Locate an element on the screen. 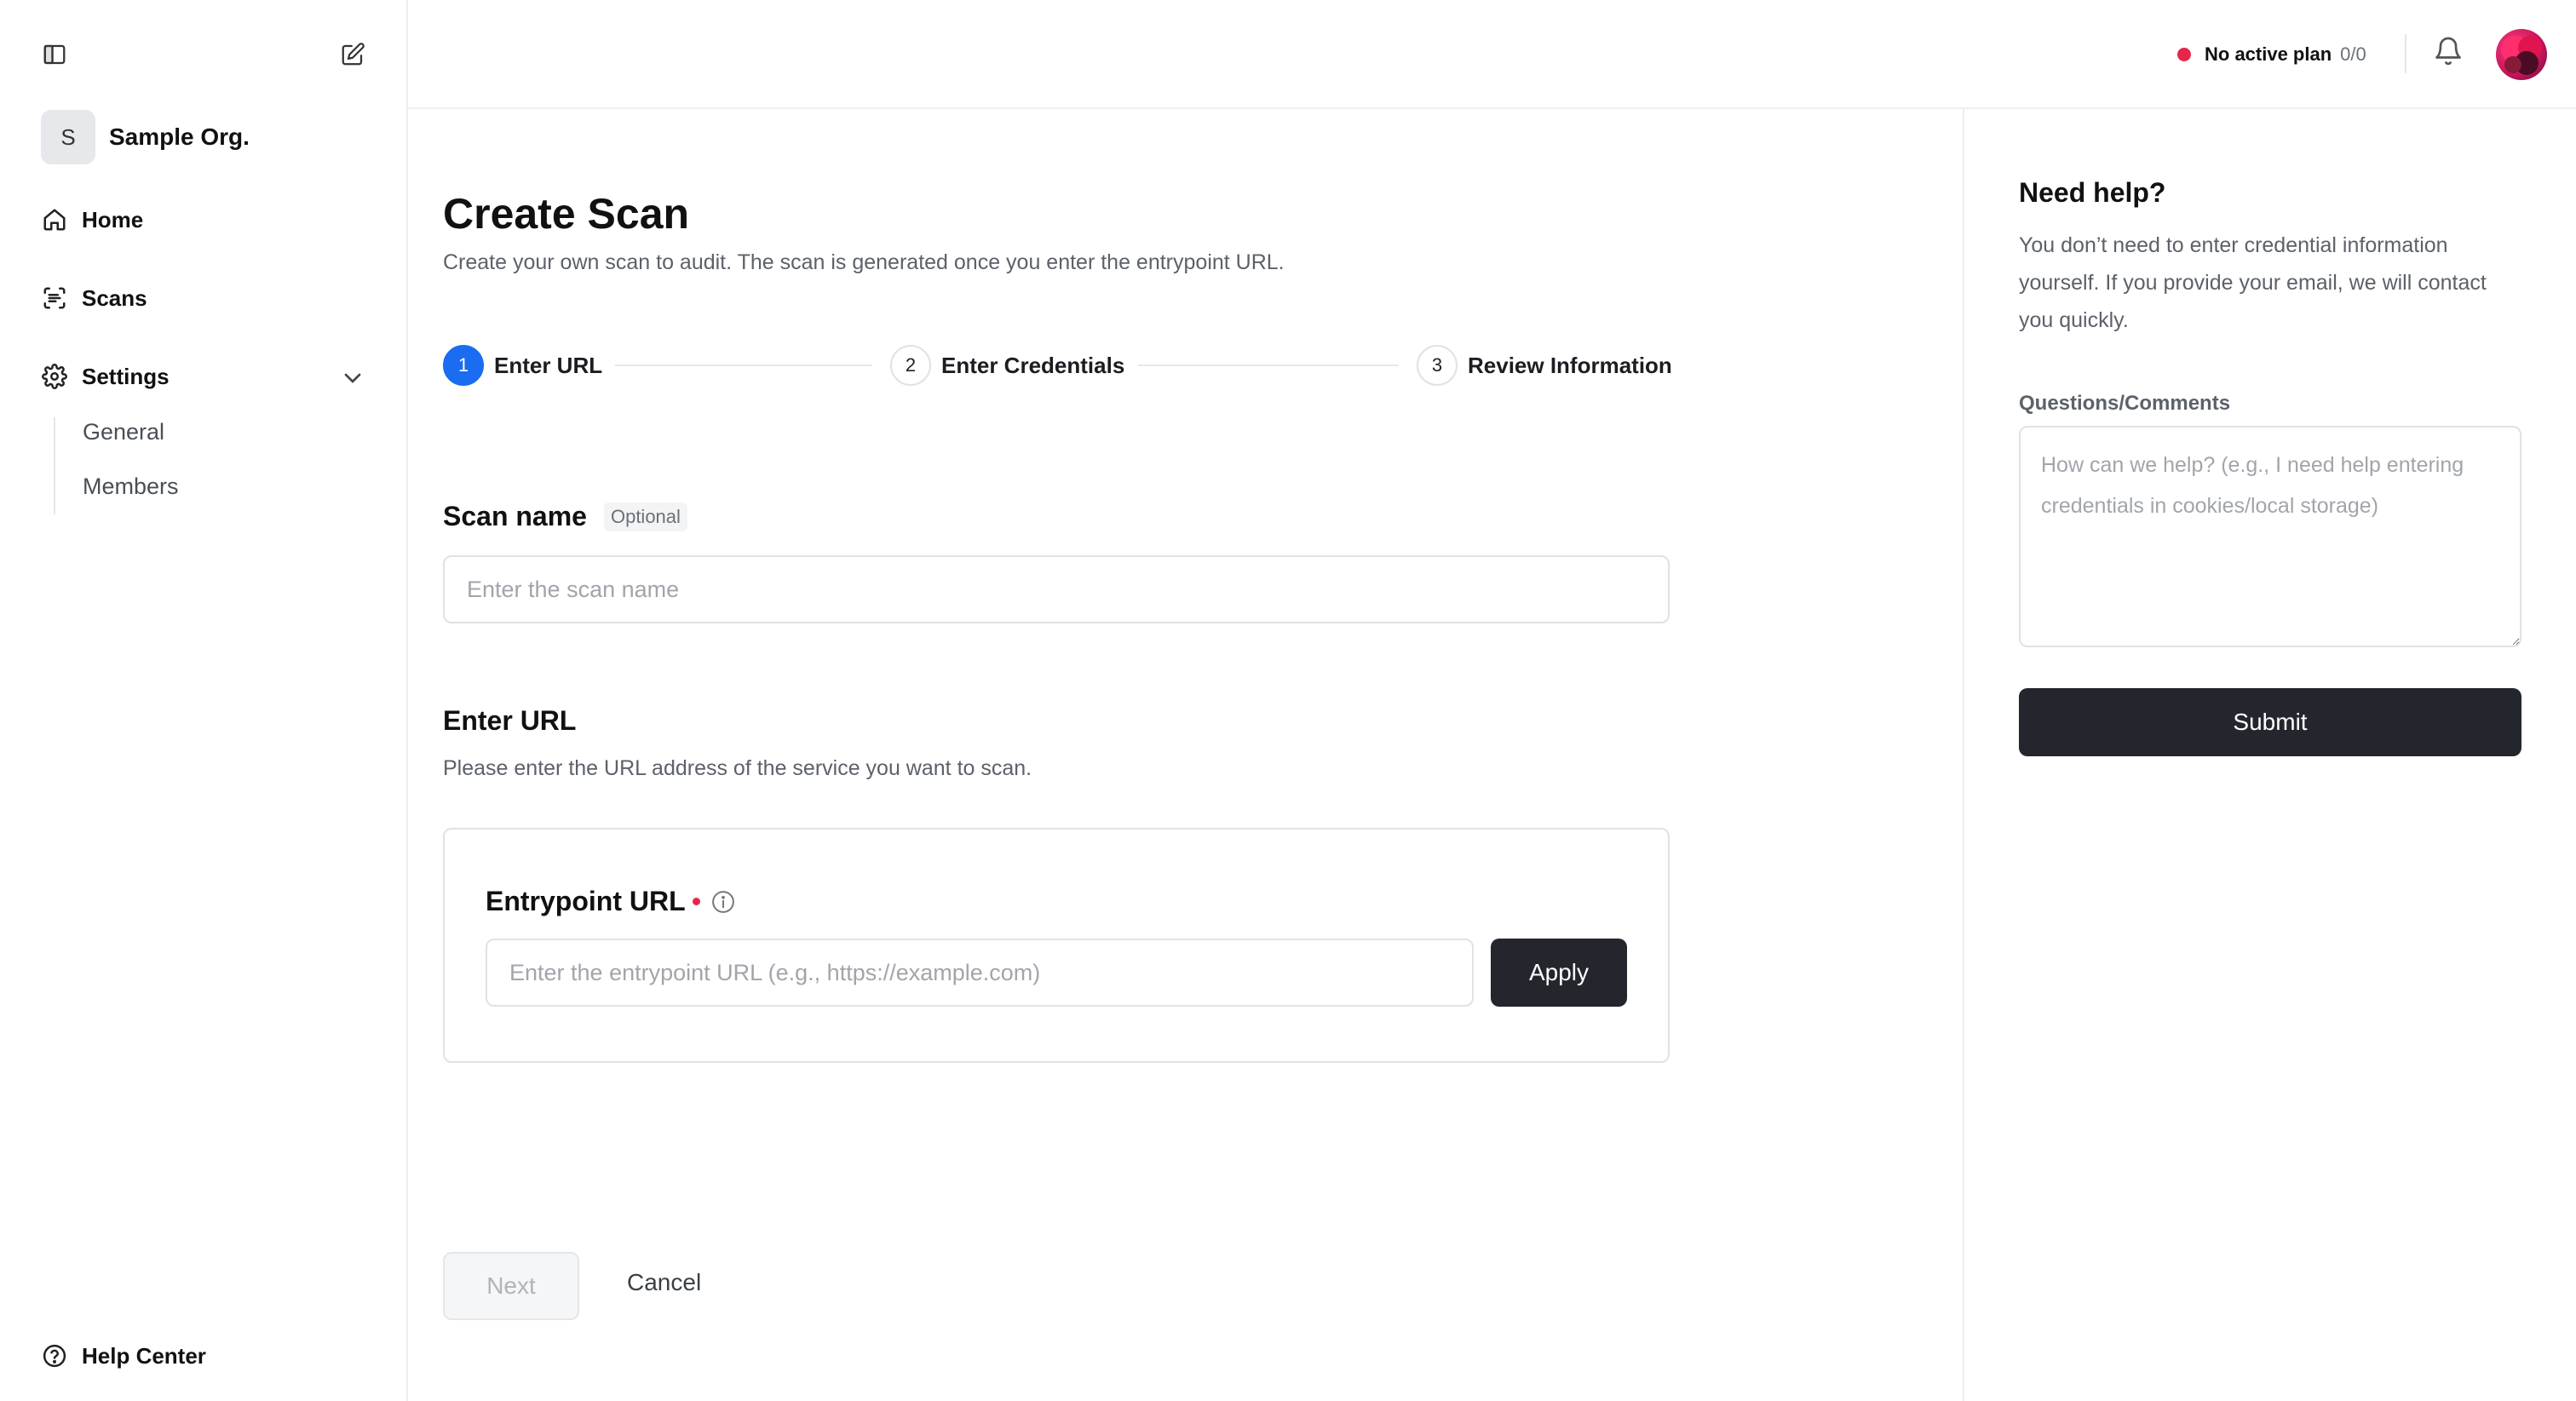 This screenshot has height=1401, width=2576. entrypoint-url-label-text: Entrypoint URL is located at coordinates (586, 901).